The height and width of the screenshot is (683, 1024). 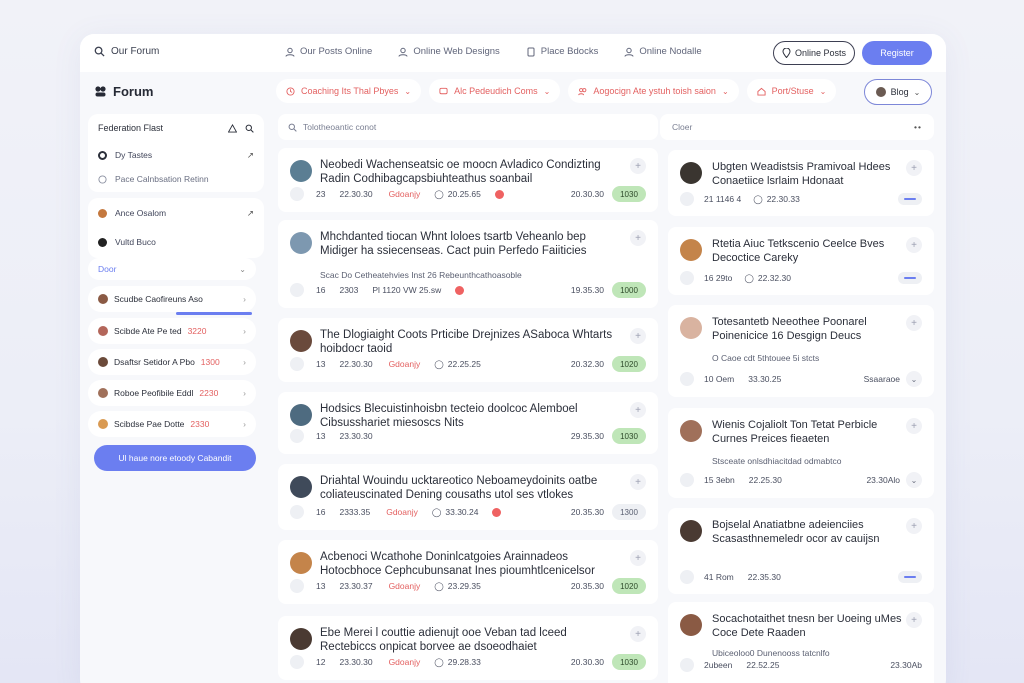 I want to click on sidebar-item-1: Scudbe Caofireuns Aso ›, so click(x=172, y=299).